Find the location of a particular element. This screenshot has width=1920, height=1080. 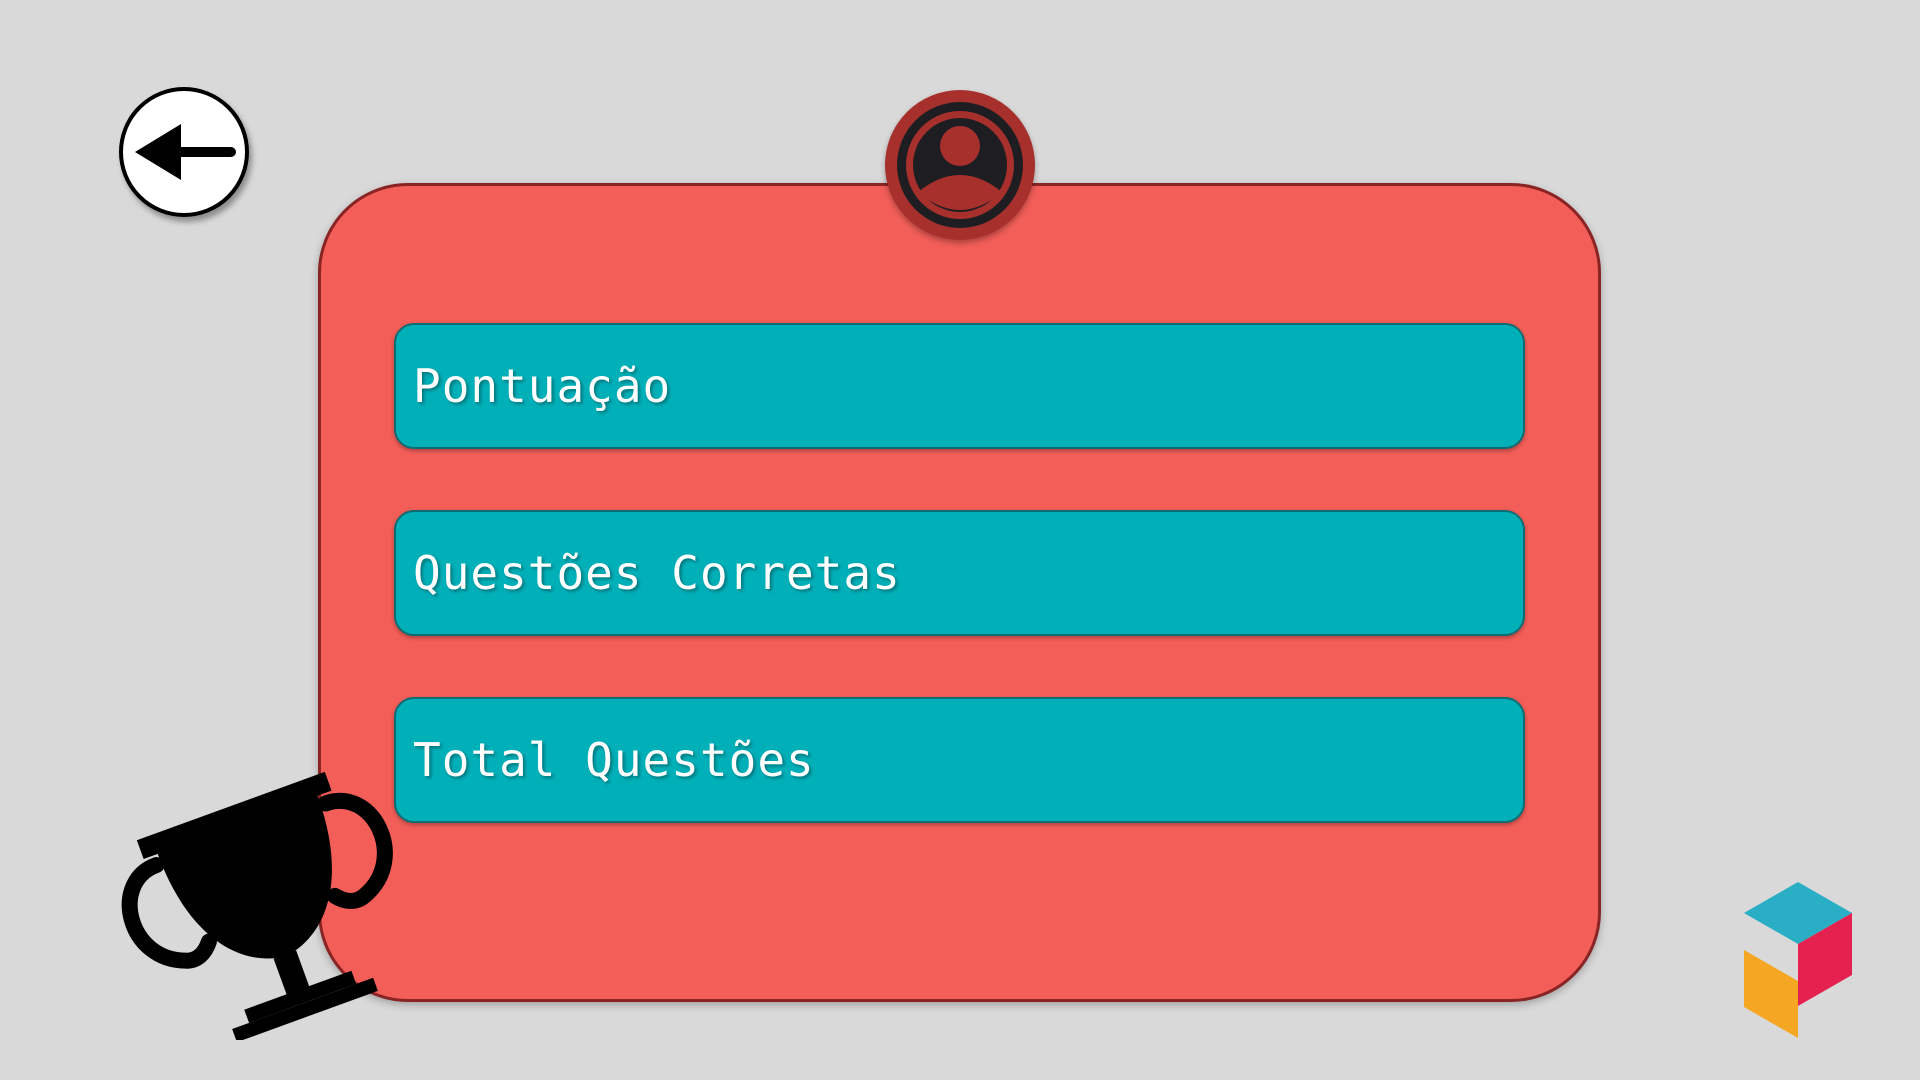

total-questions-label: Total Questões is located at coordinates (614, 760).